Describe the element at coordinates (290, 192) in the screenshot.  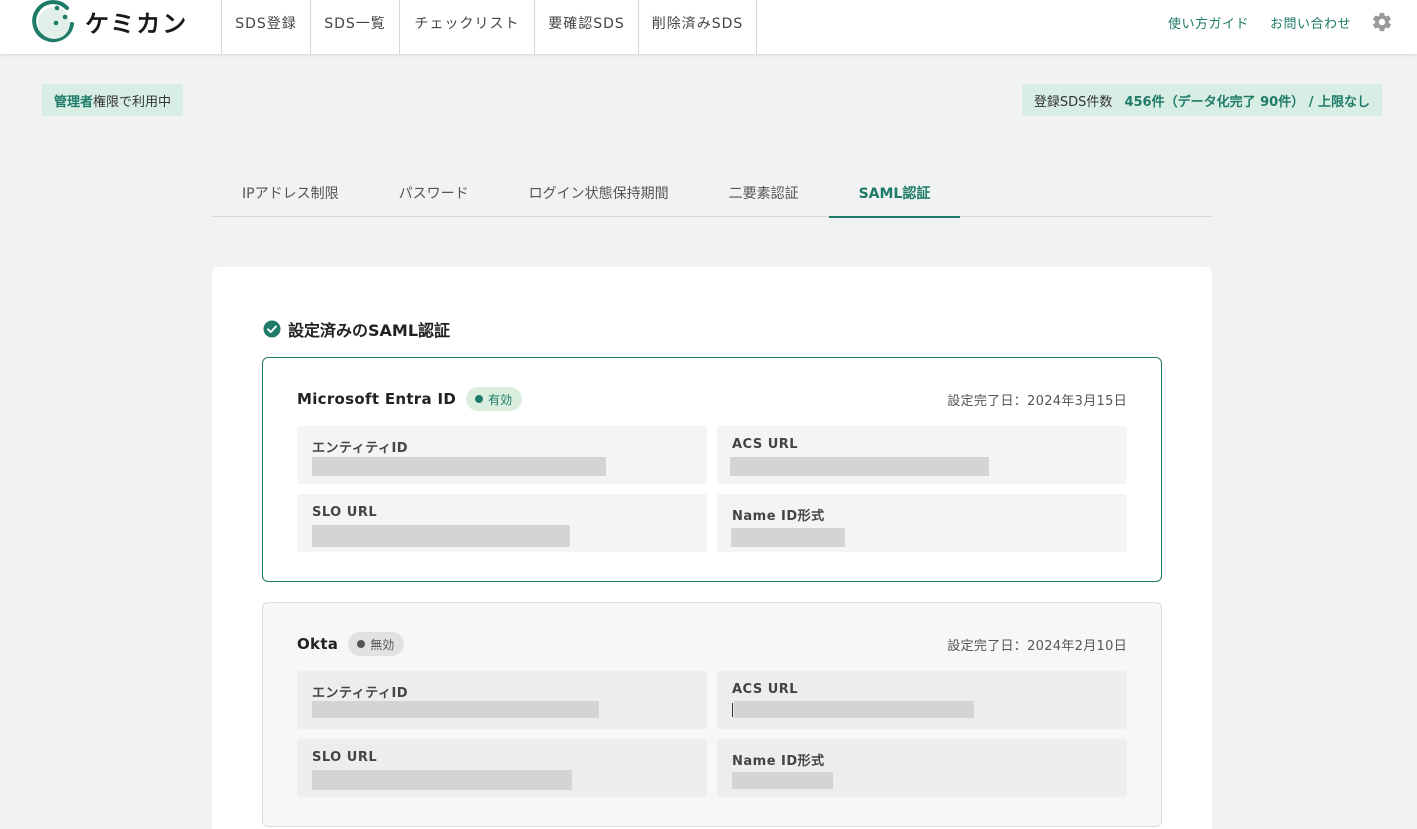
I see `tab-ip-restriction: IPアドレス制限` at that location.